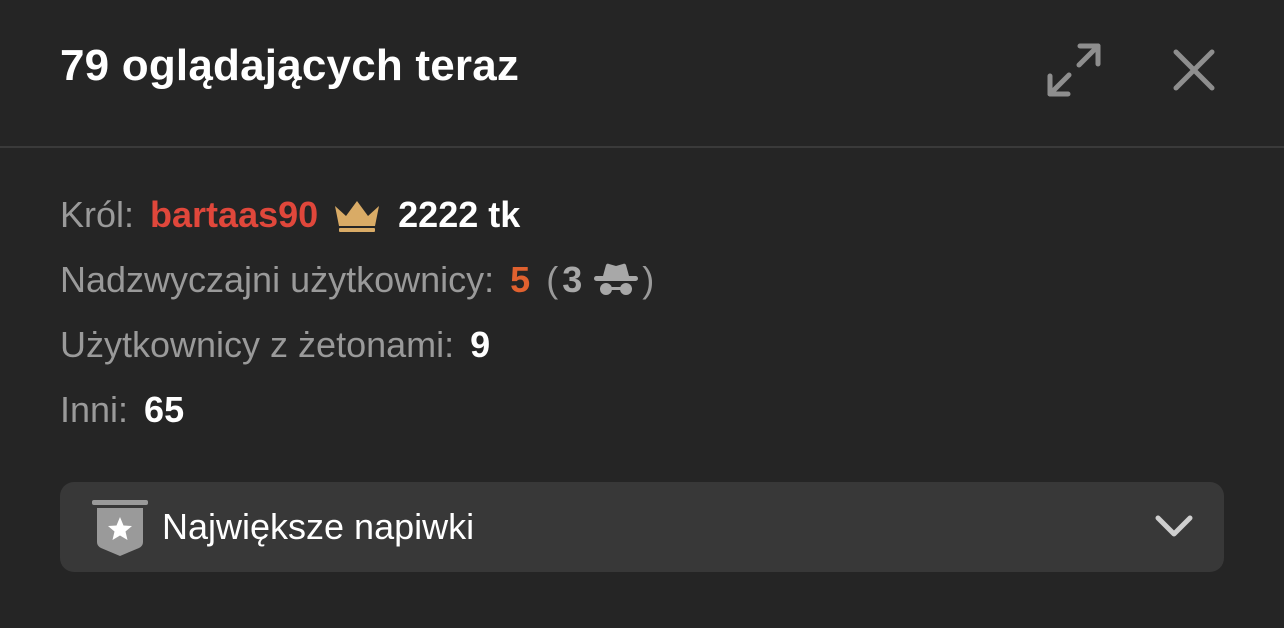 This screenshot has width=1284, height=628. What do you see at coordinates (480, 344) in the screenshot?
I see `token-users-count: 9` at bounding box center [480, 344].